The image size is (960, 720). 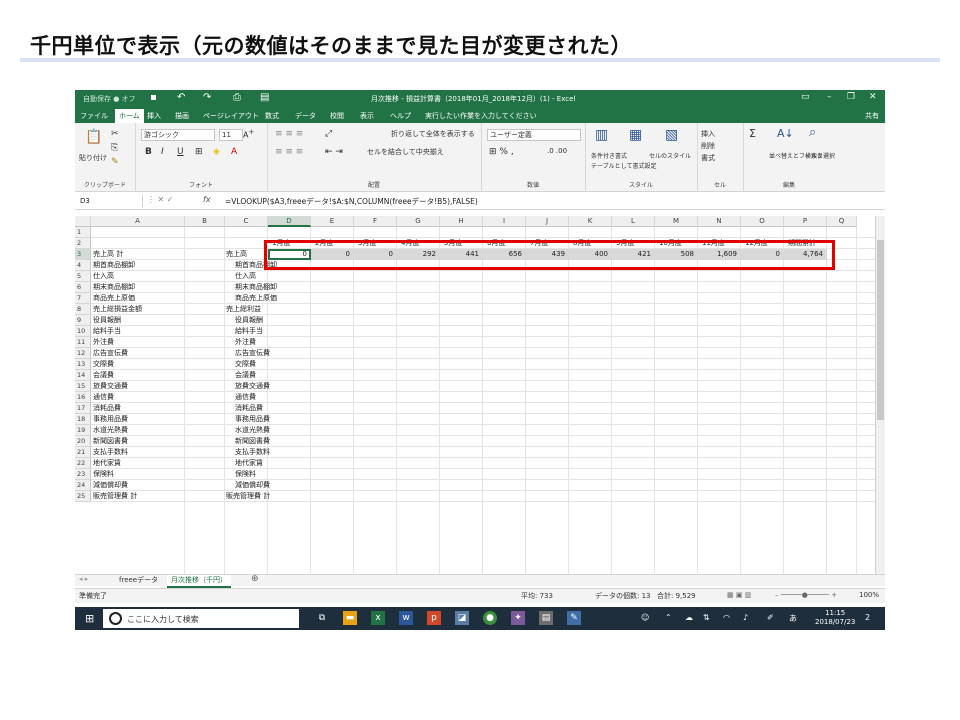 What do you see at coordinates (110, 430) in the screenshot?
I see `account-name-a: 水道光熱費` at bounding box center [110, 430].